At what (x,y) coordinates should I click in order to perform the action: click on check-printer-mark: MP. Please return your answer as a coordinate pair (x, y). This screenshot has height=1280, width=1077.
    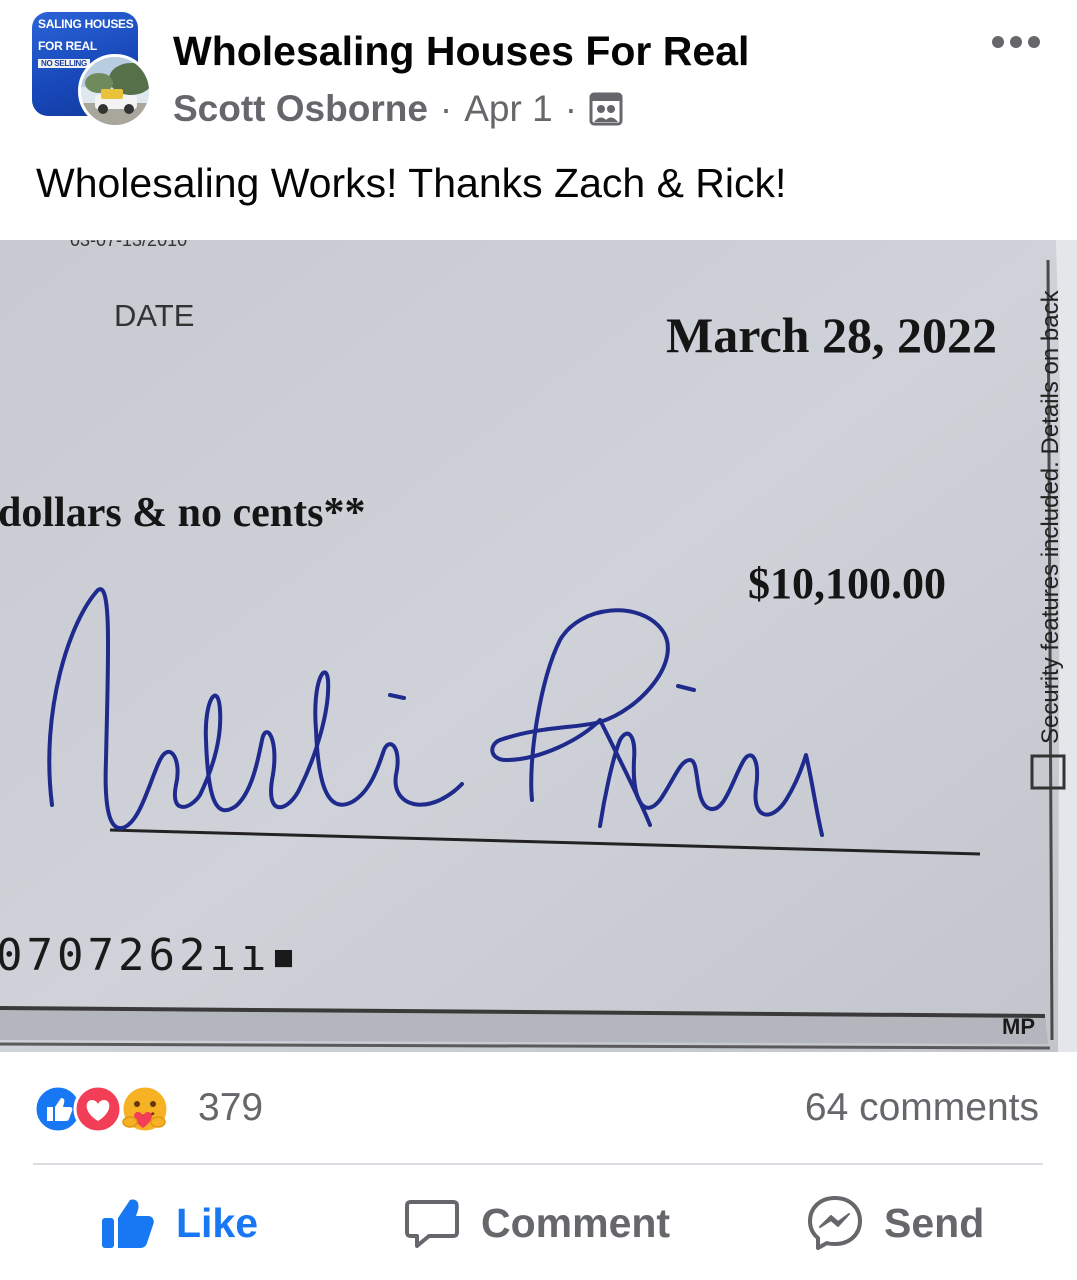
    Looking at the image, I should click on (1018, 1026).